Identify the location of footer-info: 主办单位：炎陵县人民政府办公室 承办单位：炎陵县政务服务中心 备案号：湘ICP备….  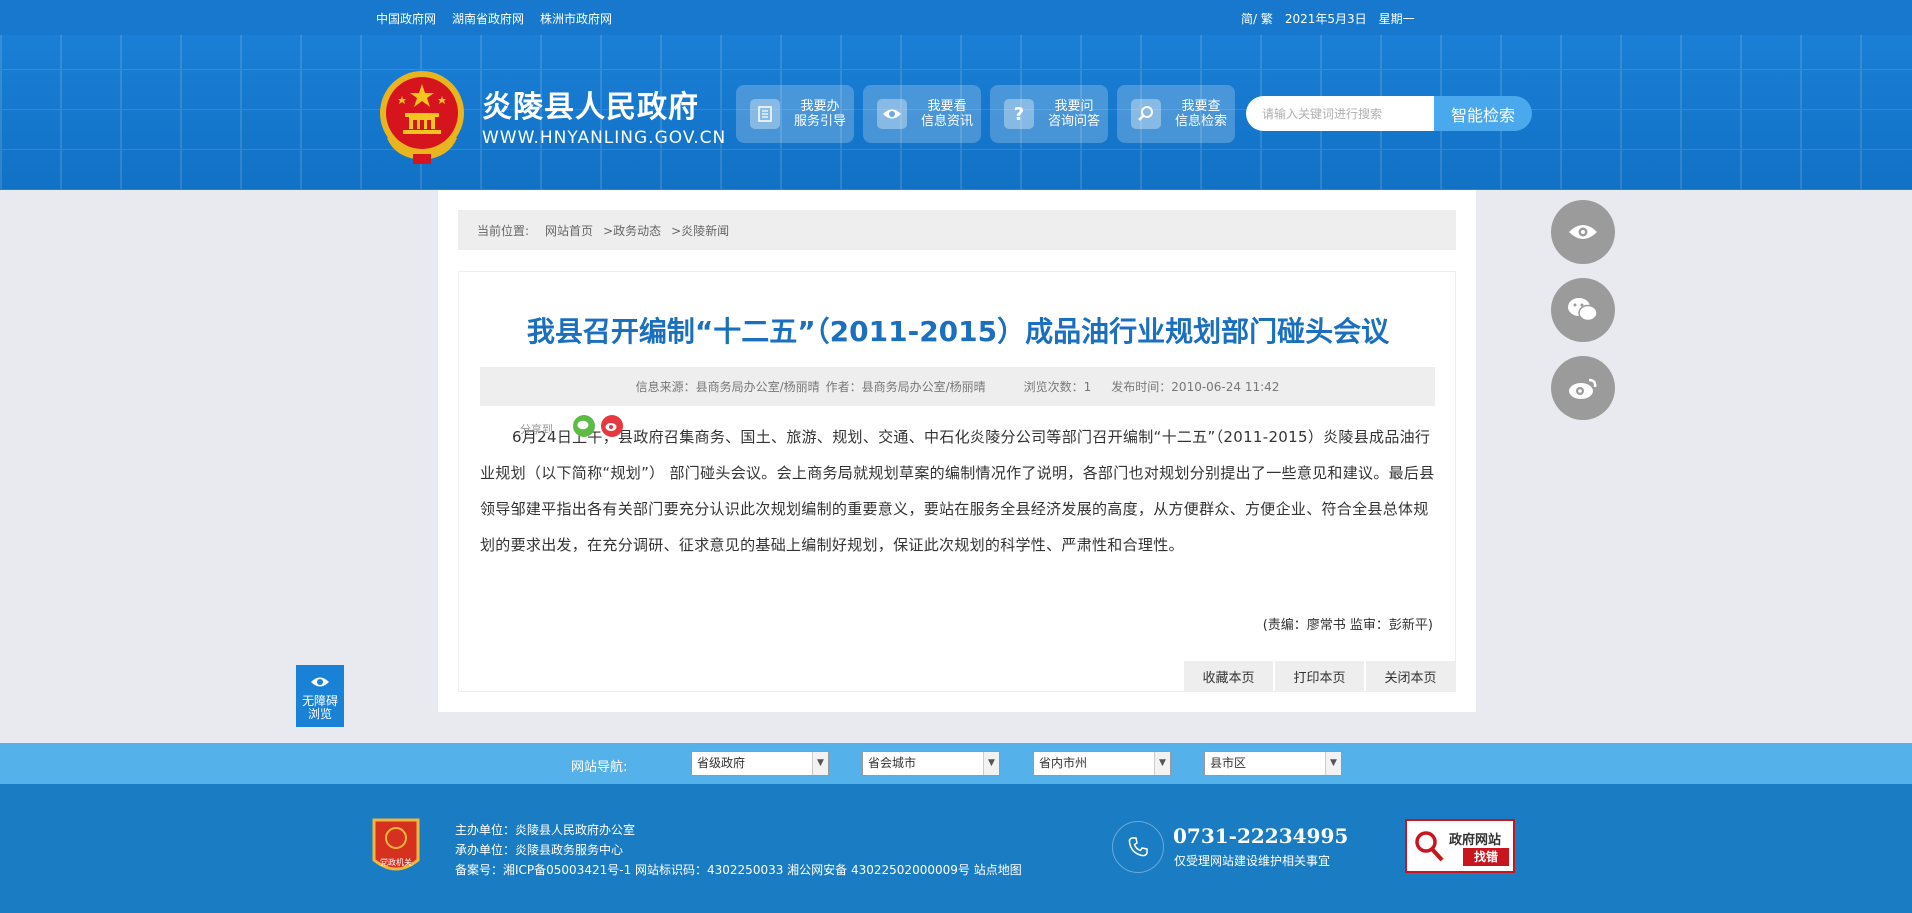
(738, 850).